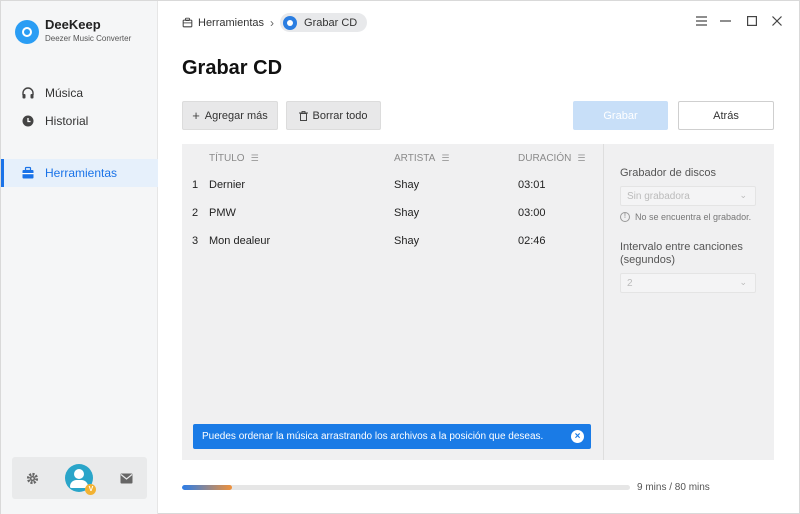  I want to click on burner-select-value: Sin grabadora, so click(658, 196).